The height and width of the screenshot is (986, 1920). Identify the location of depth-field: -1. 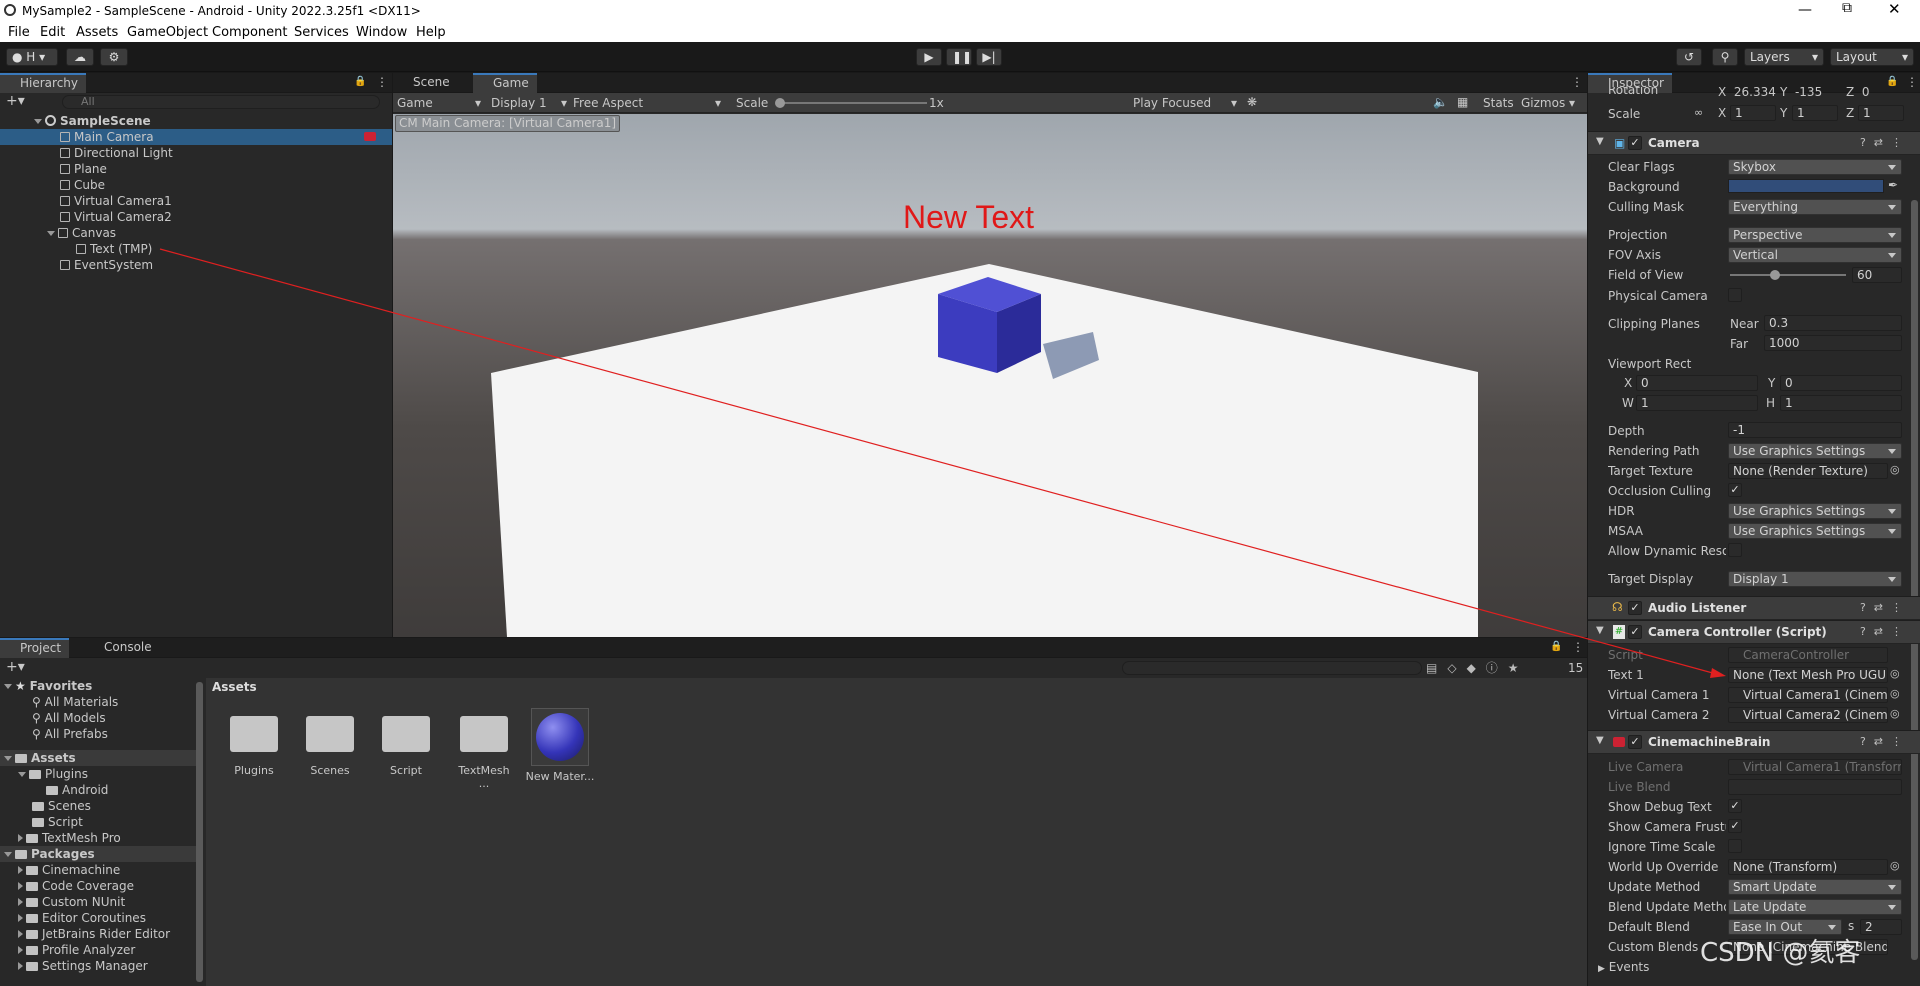
(1815, 430).